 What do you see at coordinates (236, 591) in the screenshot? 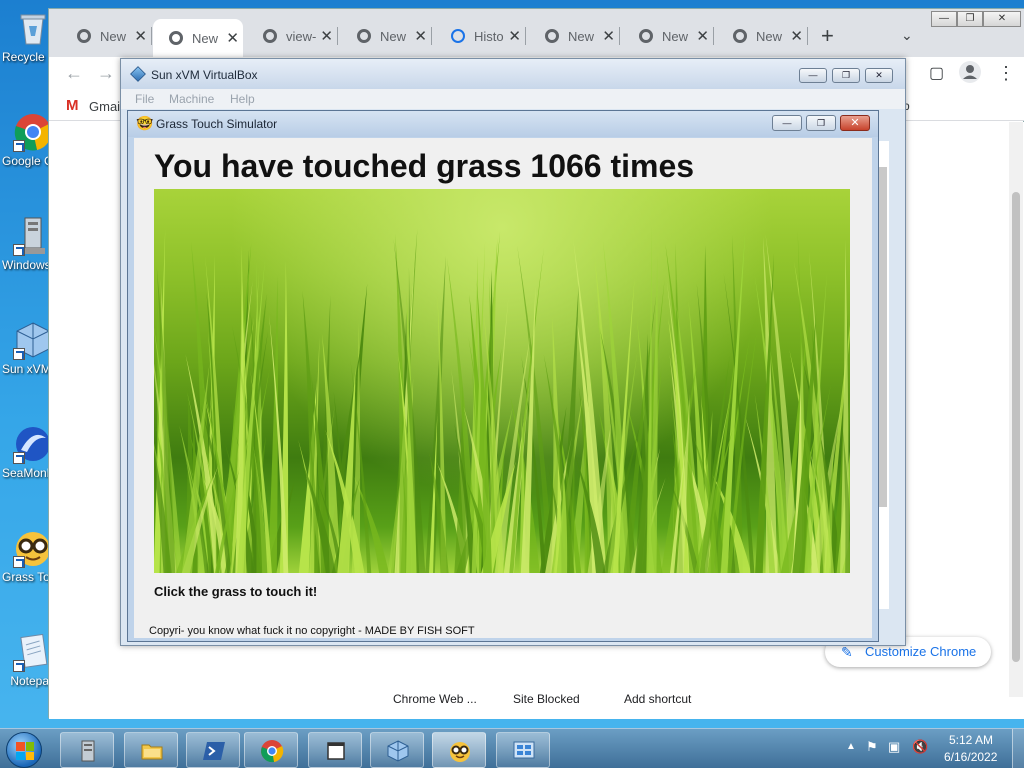
I see `instruction-text: Click the grass to touch it!` at bounding box center [236, 591].